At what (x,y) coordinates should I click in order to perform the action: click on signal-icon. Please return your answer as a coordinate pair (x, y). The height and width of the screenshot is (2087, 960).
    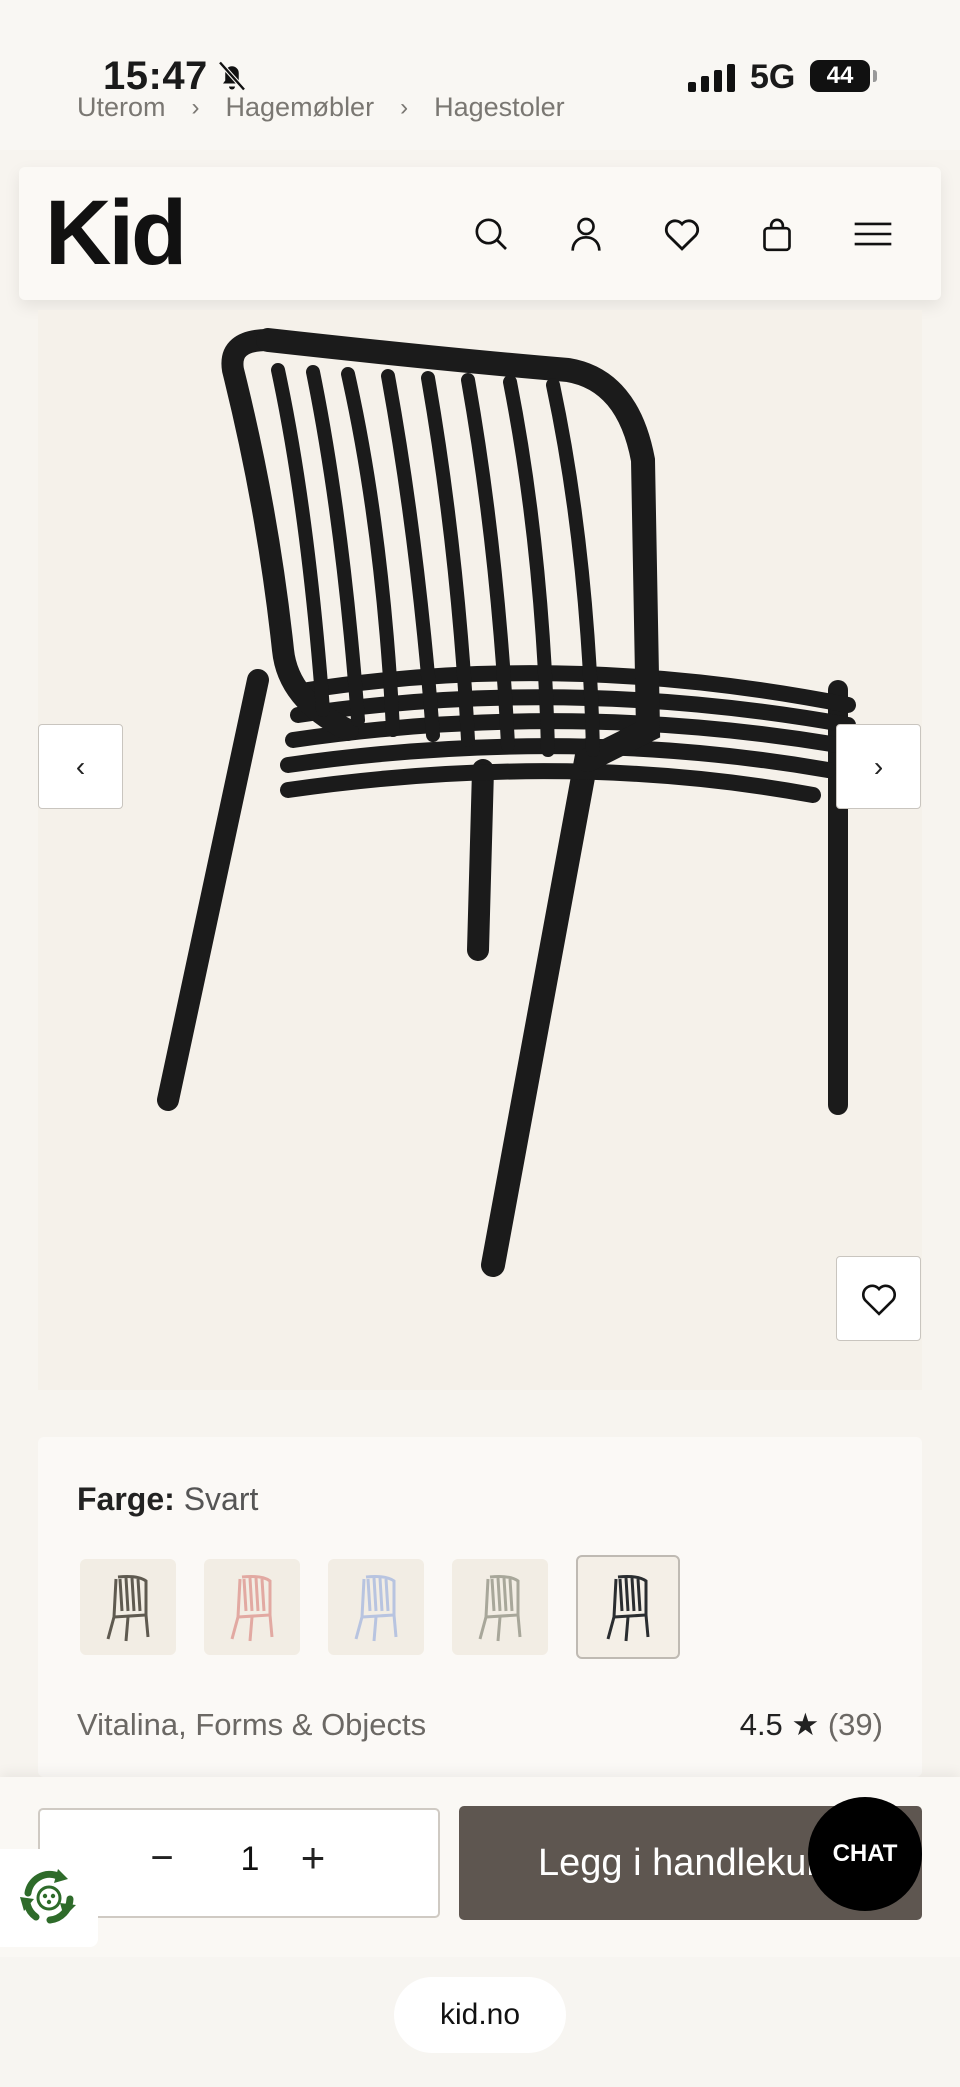
    Looking at the image, I should click on (711, 78).